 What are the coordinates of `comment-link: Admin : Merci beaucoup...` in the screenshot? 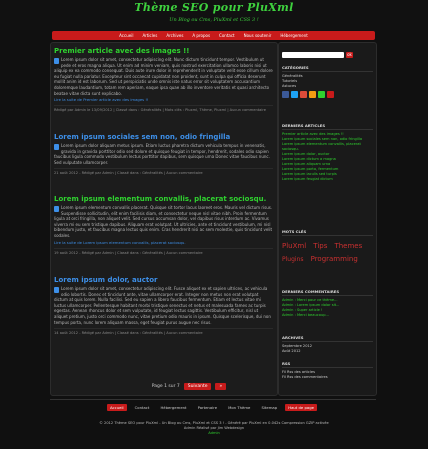 It's located at (327, 315).